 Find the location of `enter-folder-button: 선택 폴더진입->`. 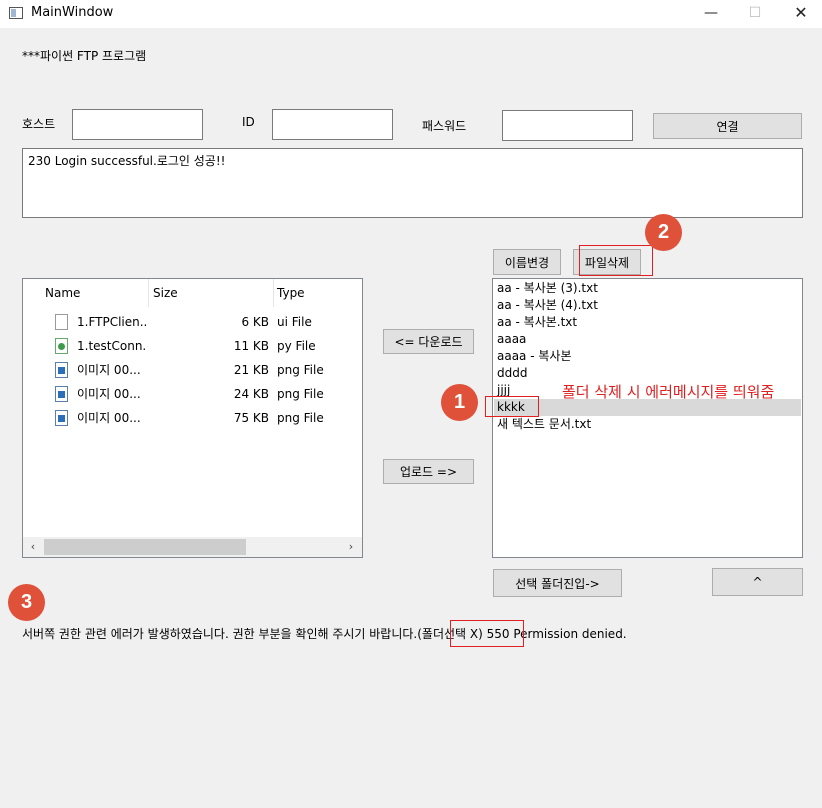

enter-folder-button: 선택 폴더진입-> is located at coordinates (557, 583).